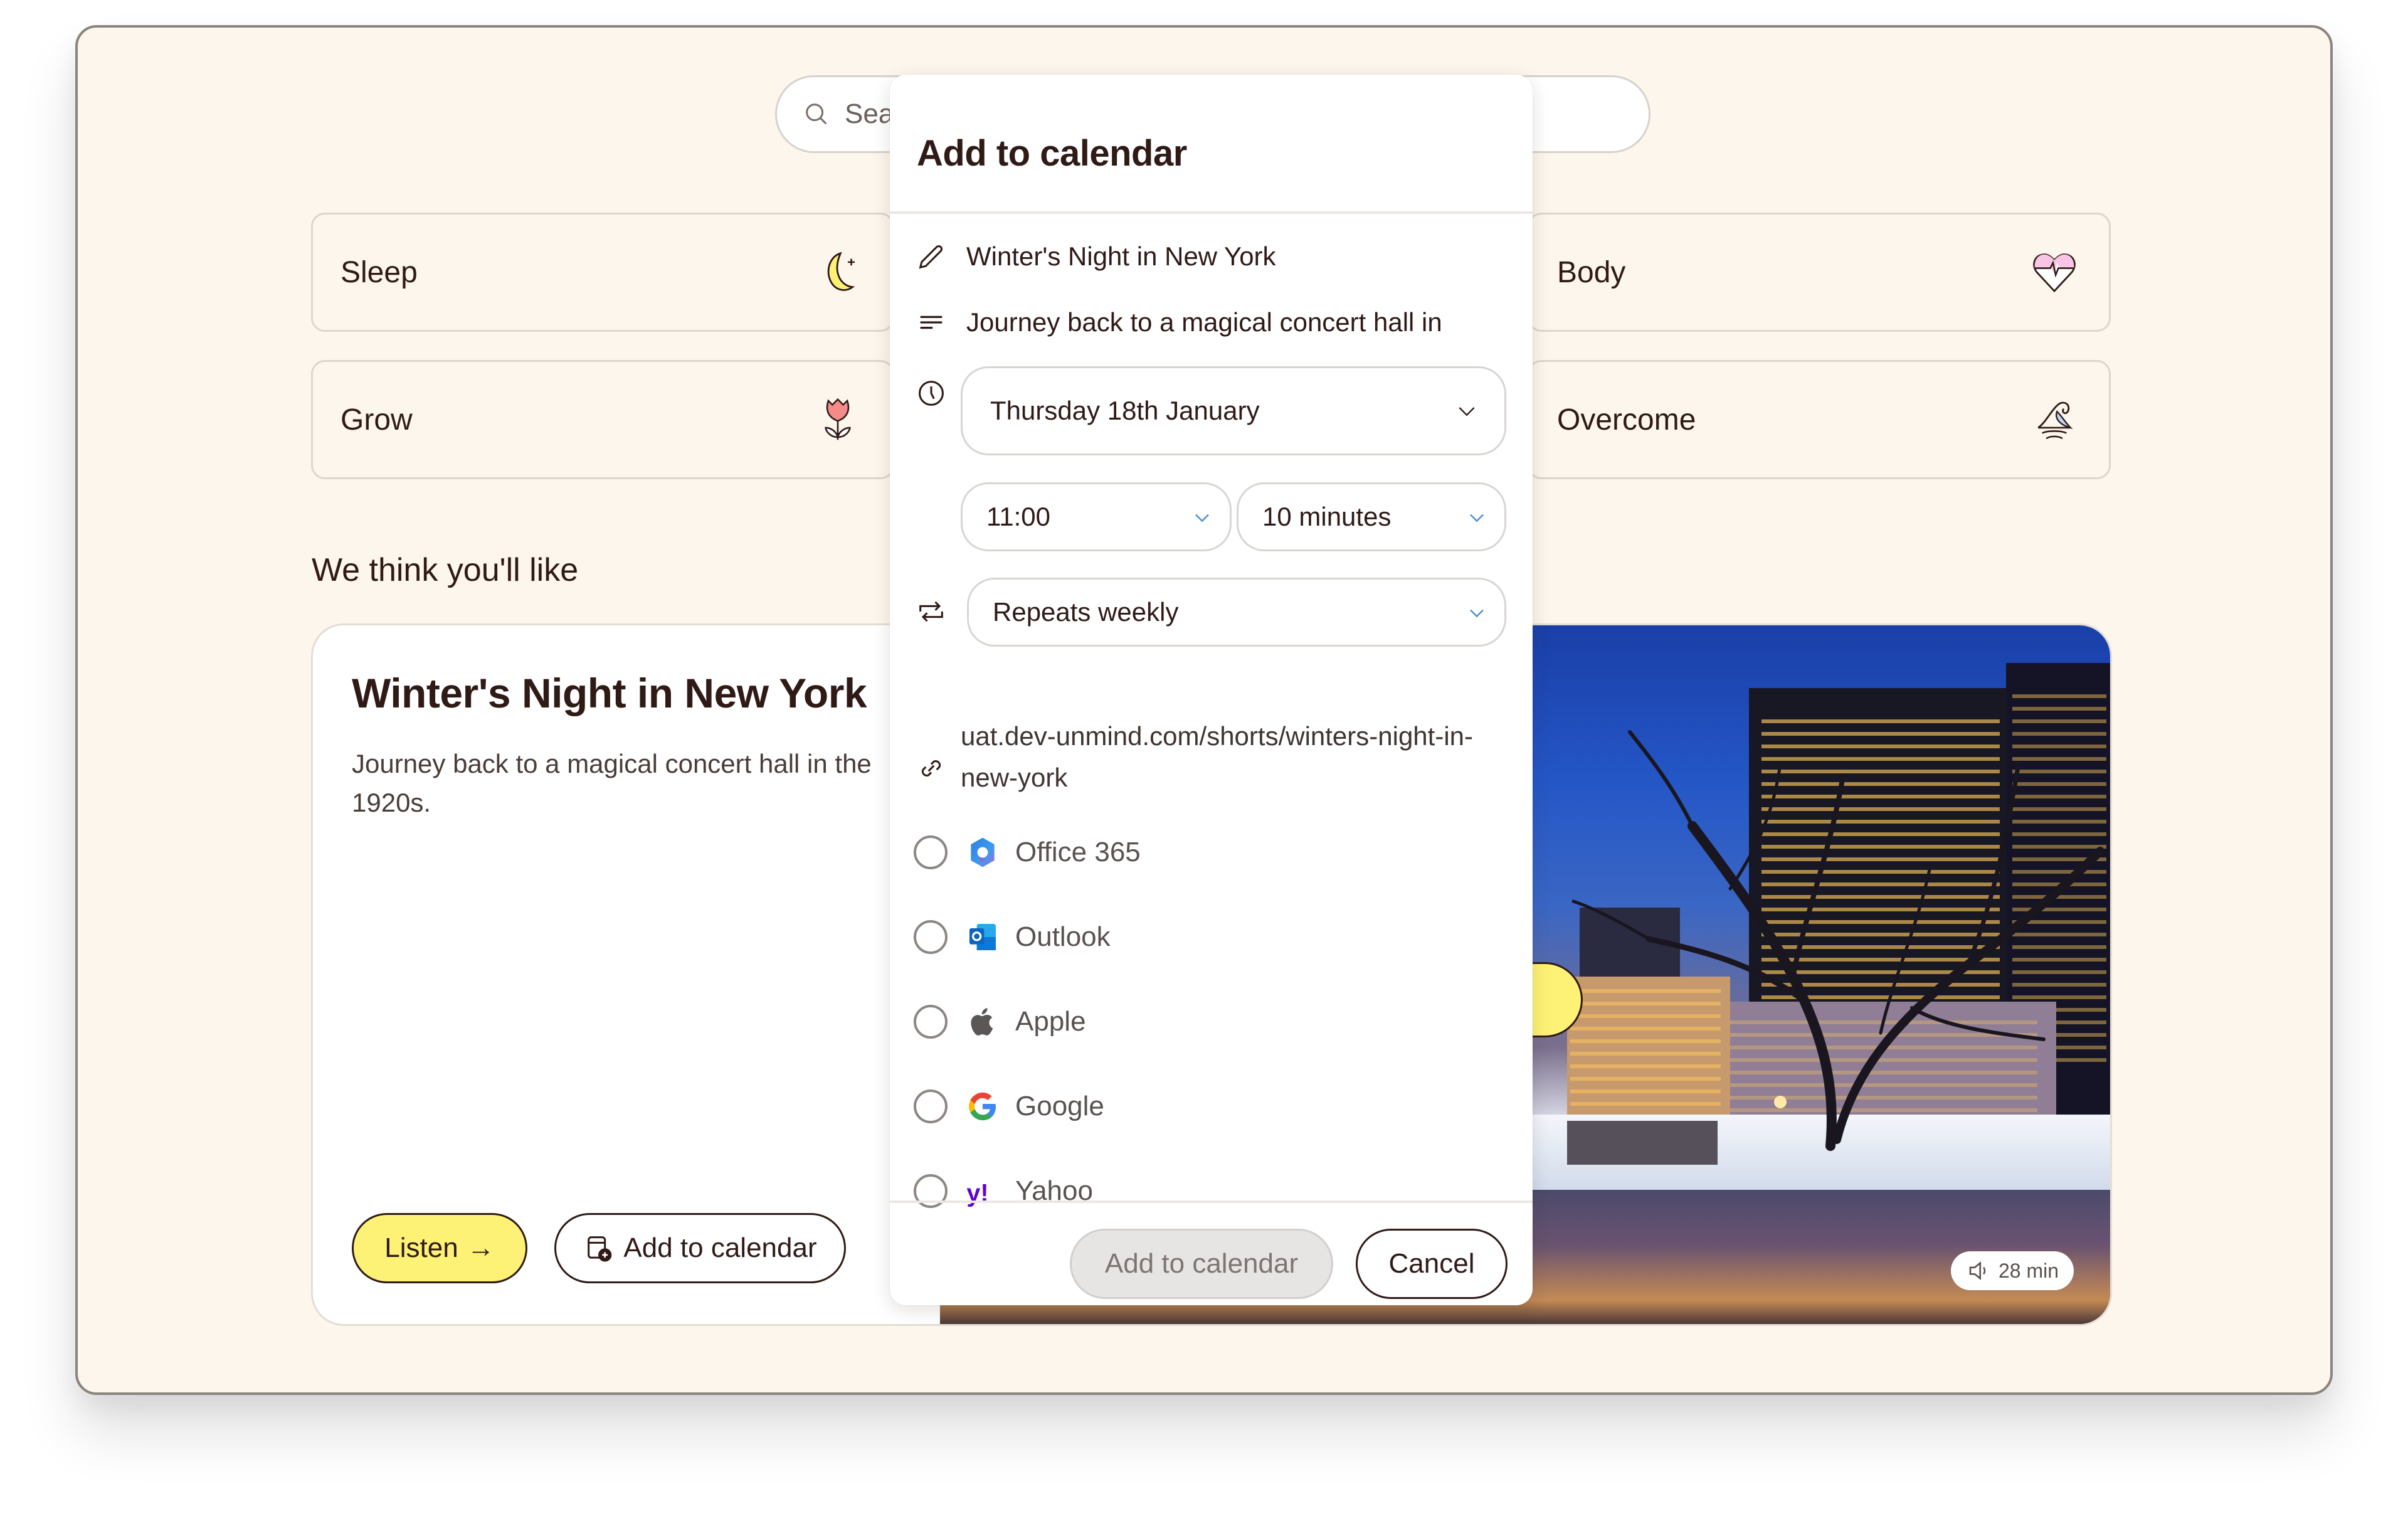 The height and width of the screenshot is (1521, 2408). I want to click on listen-label: Listen, so click(421, 1247).